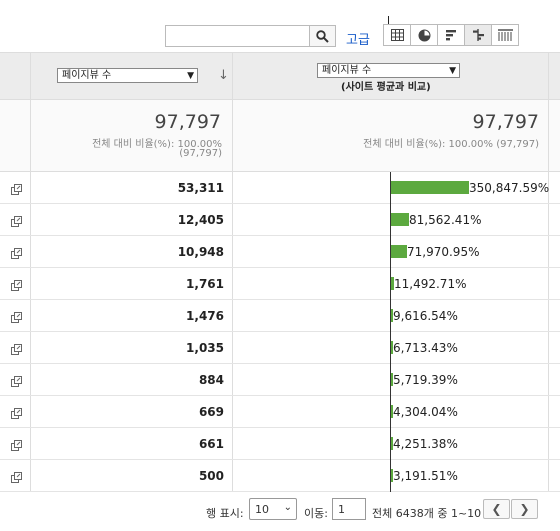  What do you see at coordinates (211, 380) in the screenshot?
I see `pageviews-value: 884` at bounding box center [211, 380].